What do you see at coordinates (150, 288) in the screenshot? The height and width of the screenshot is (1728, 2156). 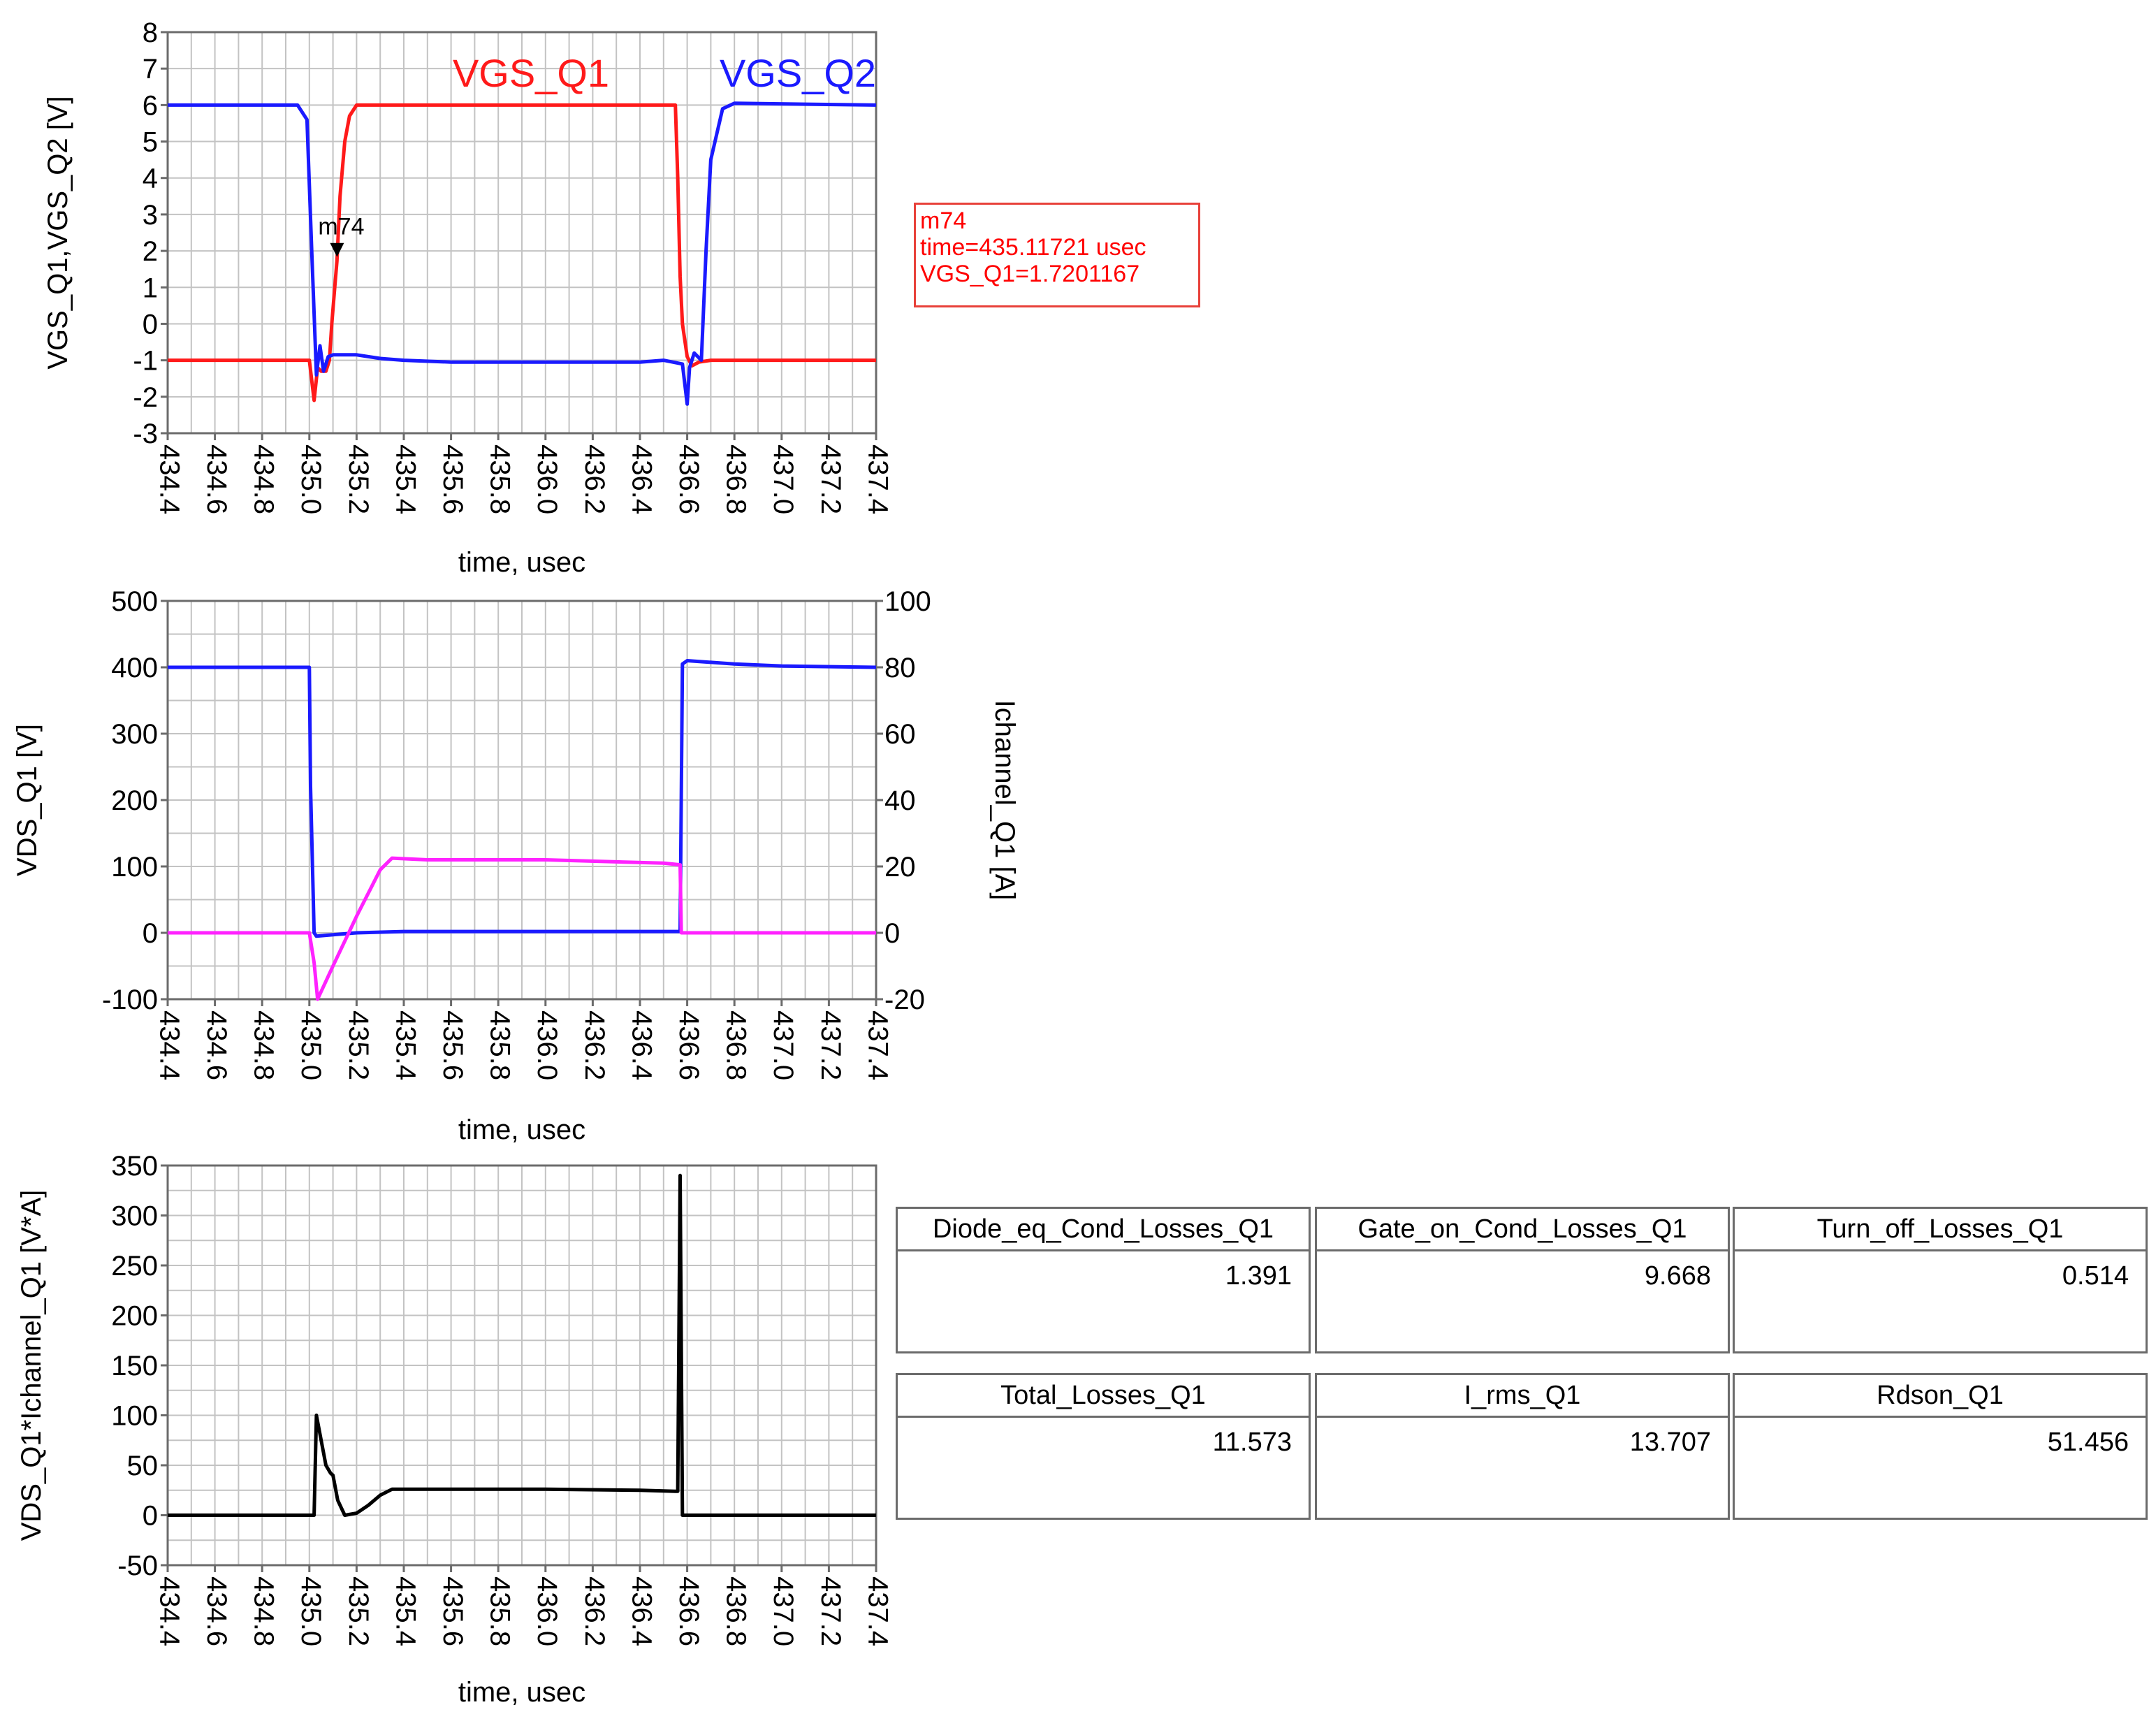 I see `y-tick-label: 1` at bounding box center [150, 288].